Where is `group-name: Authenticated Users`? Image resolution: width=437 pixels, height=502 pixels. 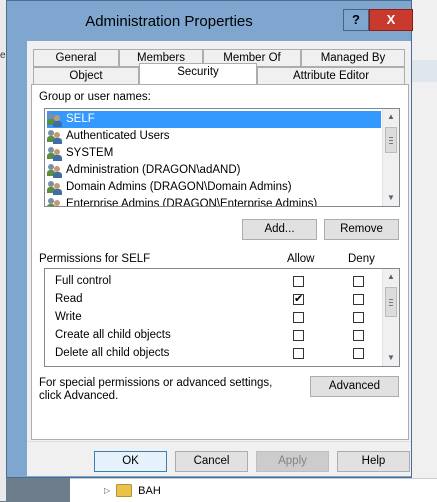
group-name: Authenticated Users is located at coordinates (118, 136).